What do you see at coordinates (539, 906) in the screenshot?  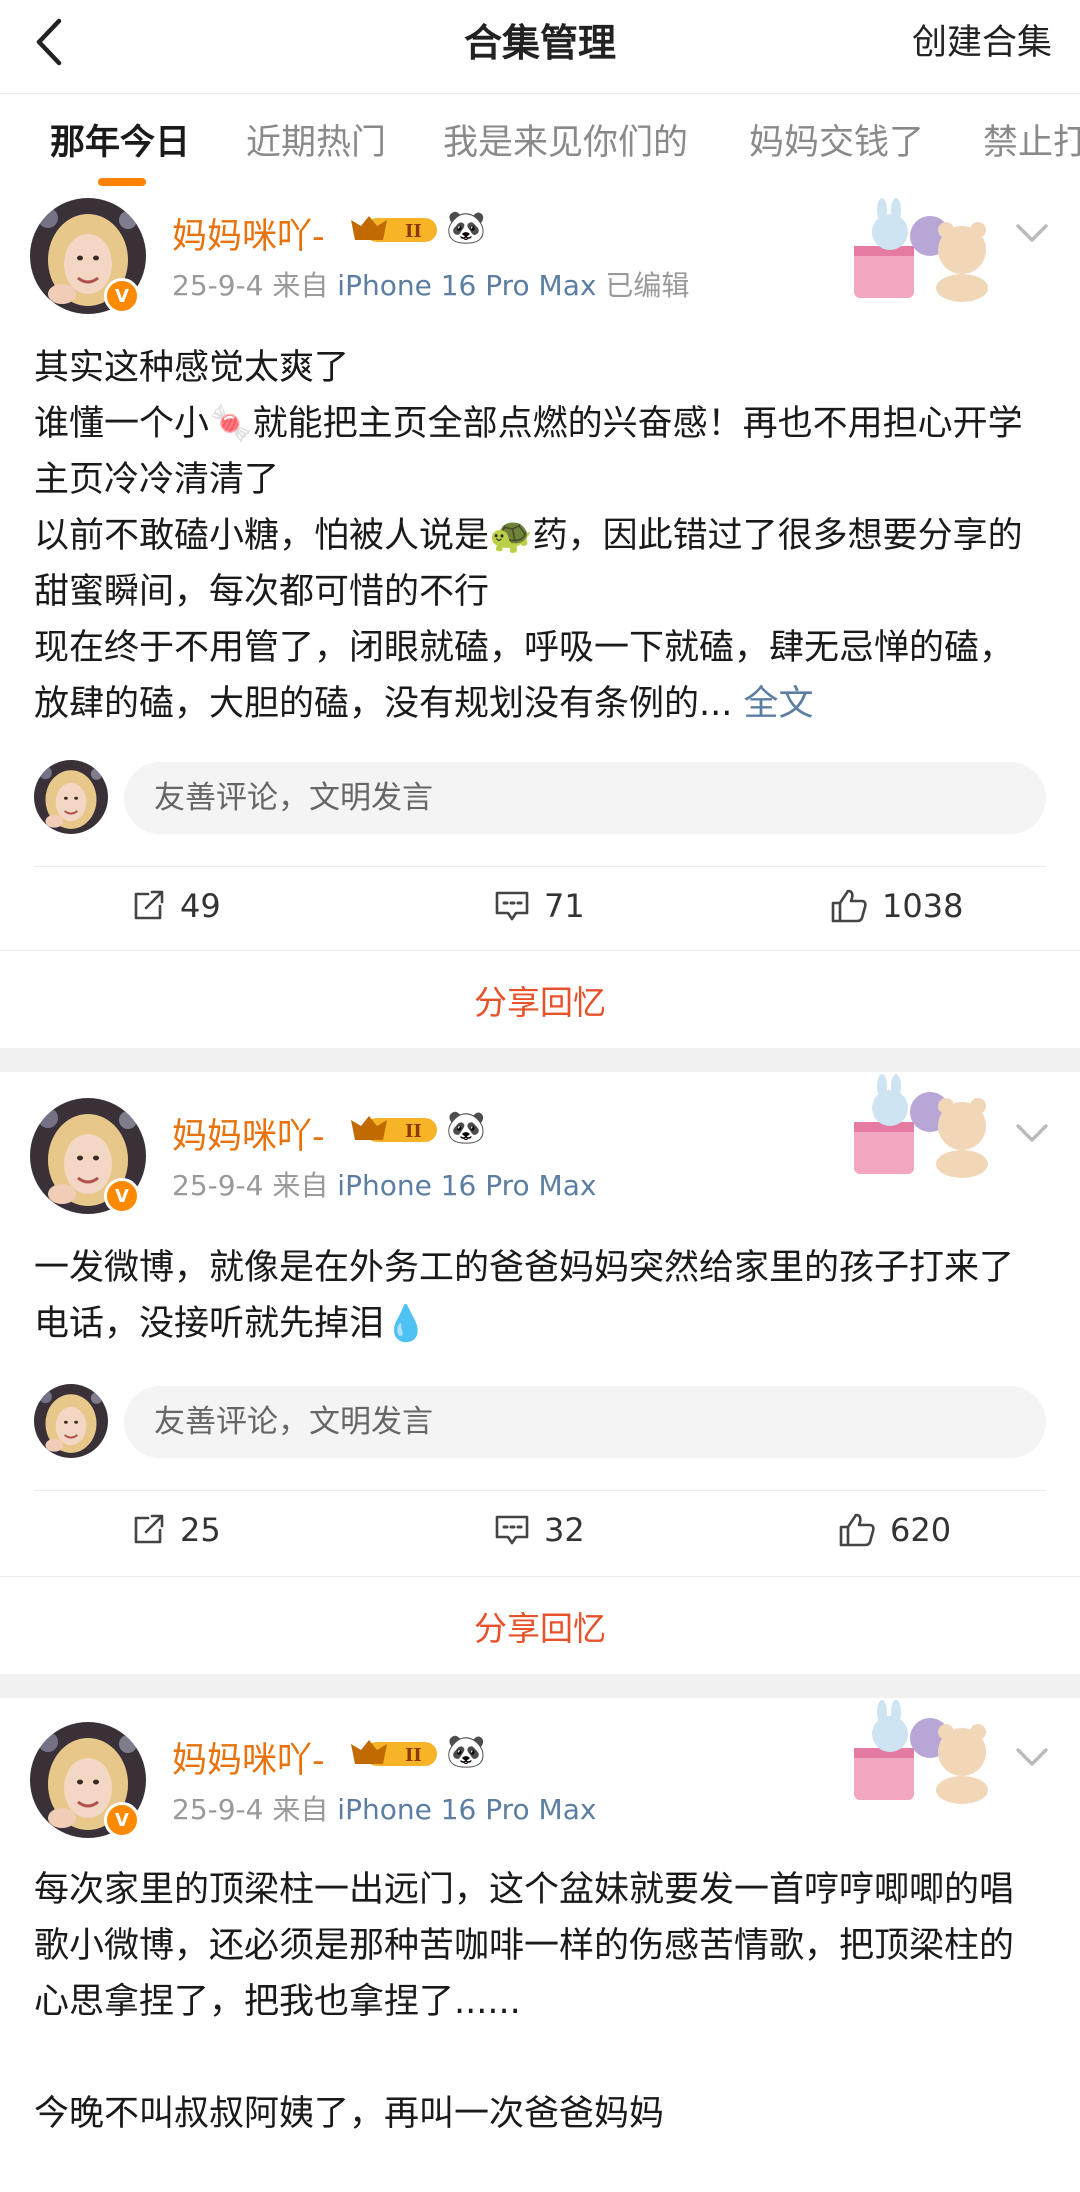 I see `comment-button: 71` at bounding box center [539, 906].